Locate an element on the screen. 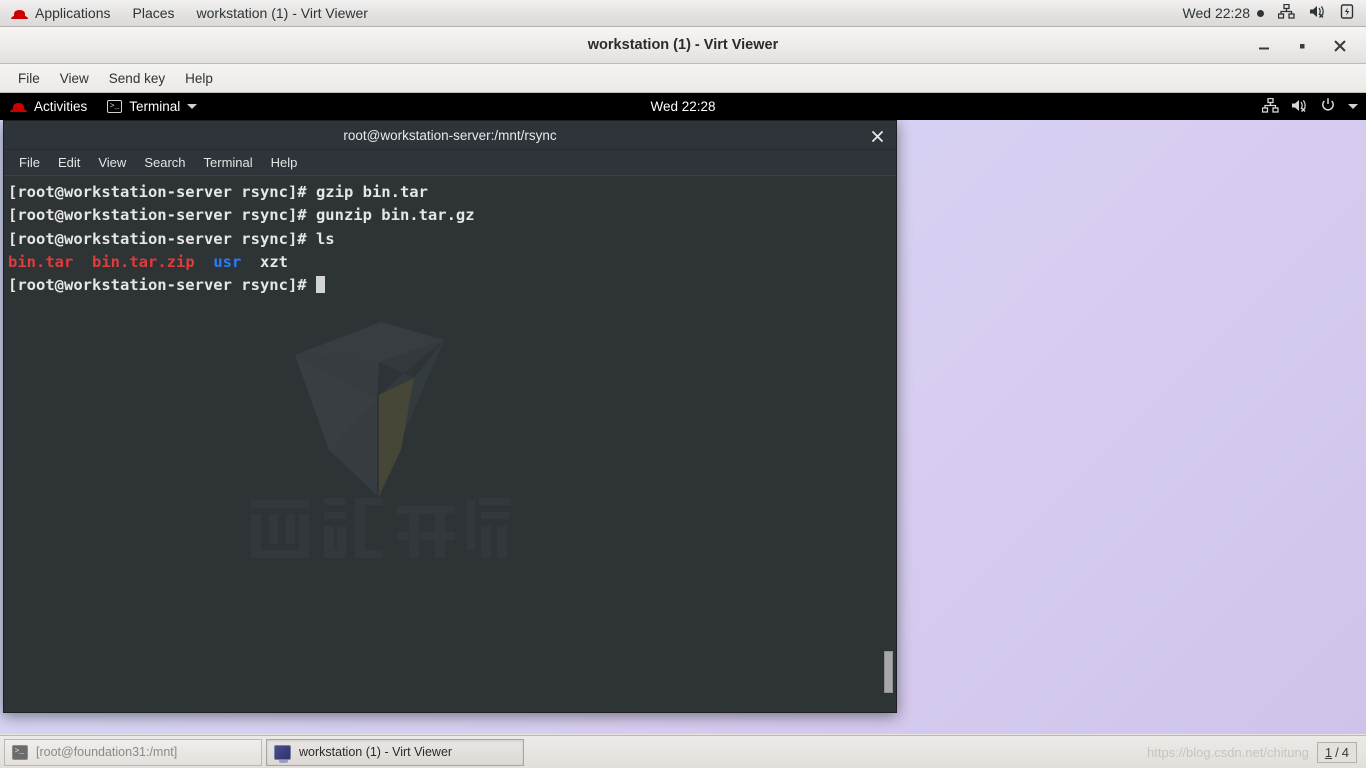 Image resolution: width=1366 pixels, height=768 pixels. workspace-pager: 1 / 4 is located at coordinates (1336, 752).